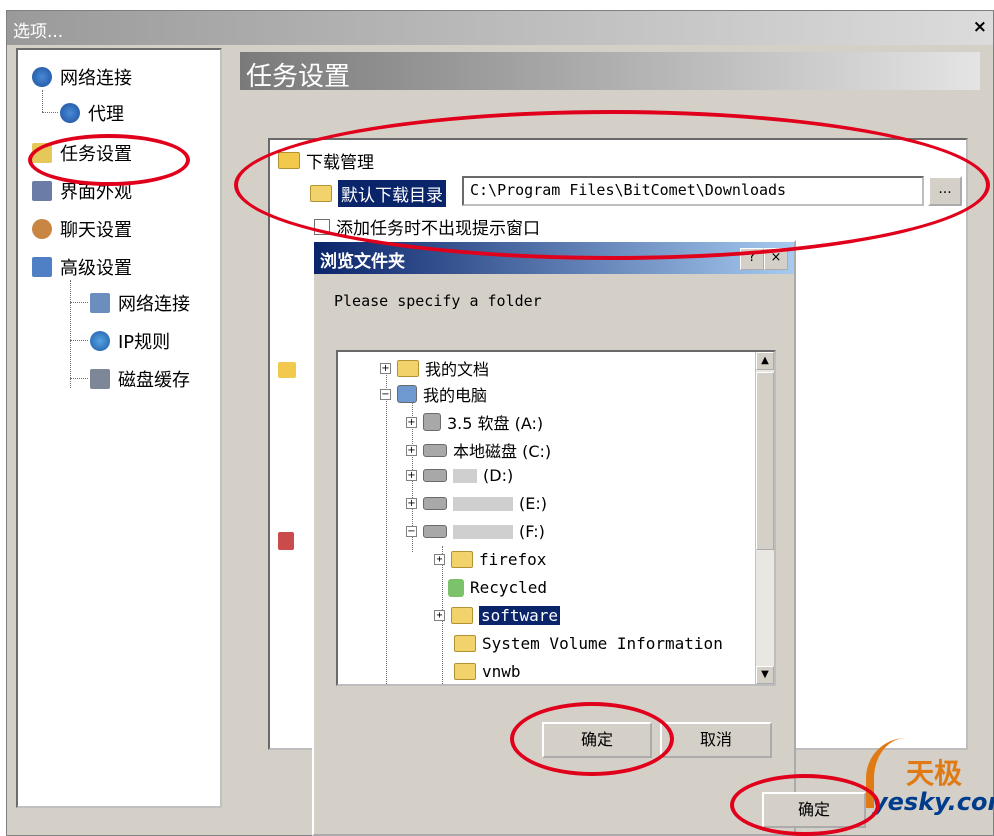 The image size is (994, 836). Describe the element at coordinates (100, 379) in the screenshot. I see `disk-cache-icon` at that location.